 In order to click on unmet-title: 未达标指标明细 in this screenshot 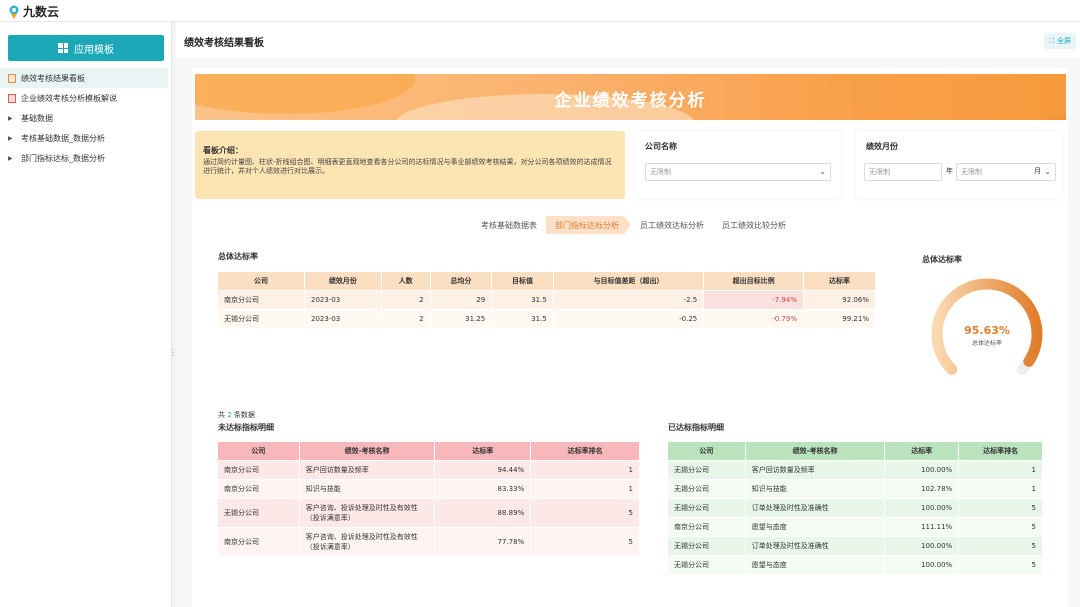, I will do `click(246, 427)`.